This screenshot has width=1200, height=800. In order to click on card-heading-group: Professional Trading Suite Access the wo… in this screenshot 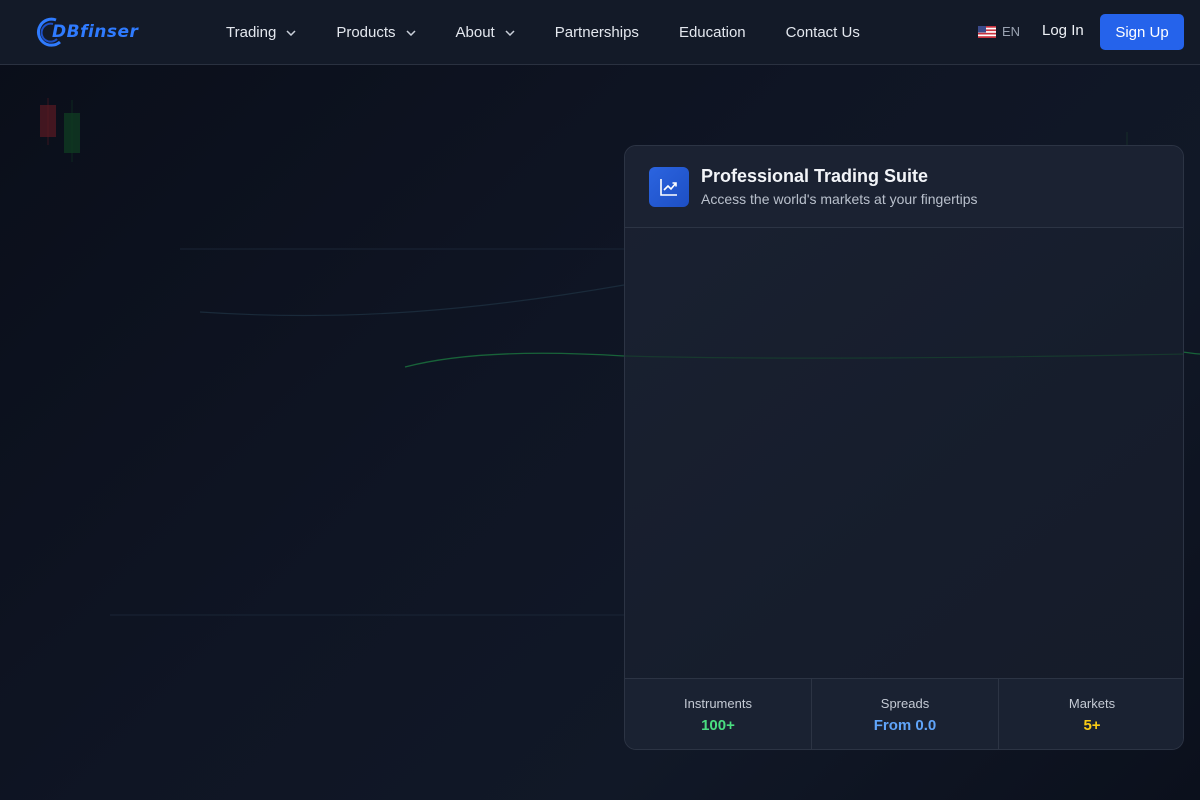, I will do `click(839, 186)`.